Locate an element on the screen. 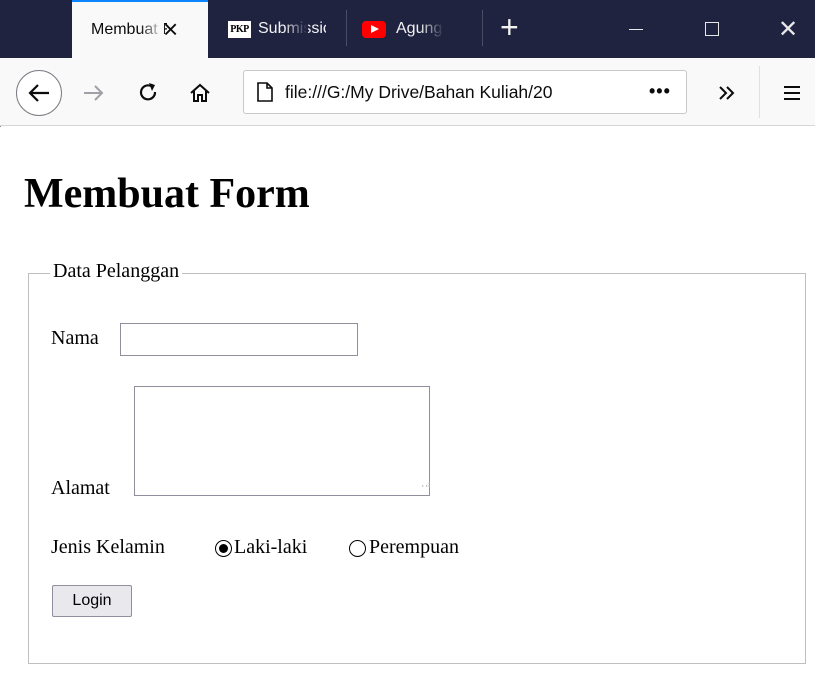 The image size is (815, 690). tab-membuat-form: Membuat Form × is located at coordinates (140, 29).